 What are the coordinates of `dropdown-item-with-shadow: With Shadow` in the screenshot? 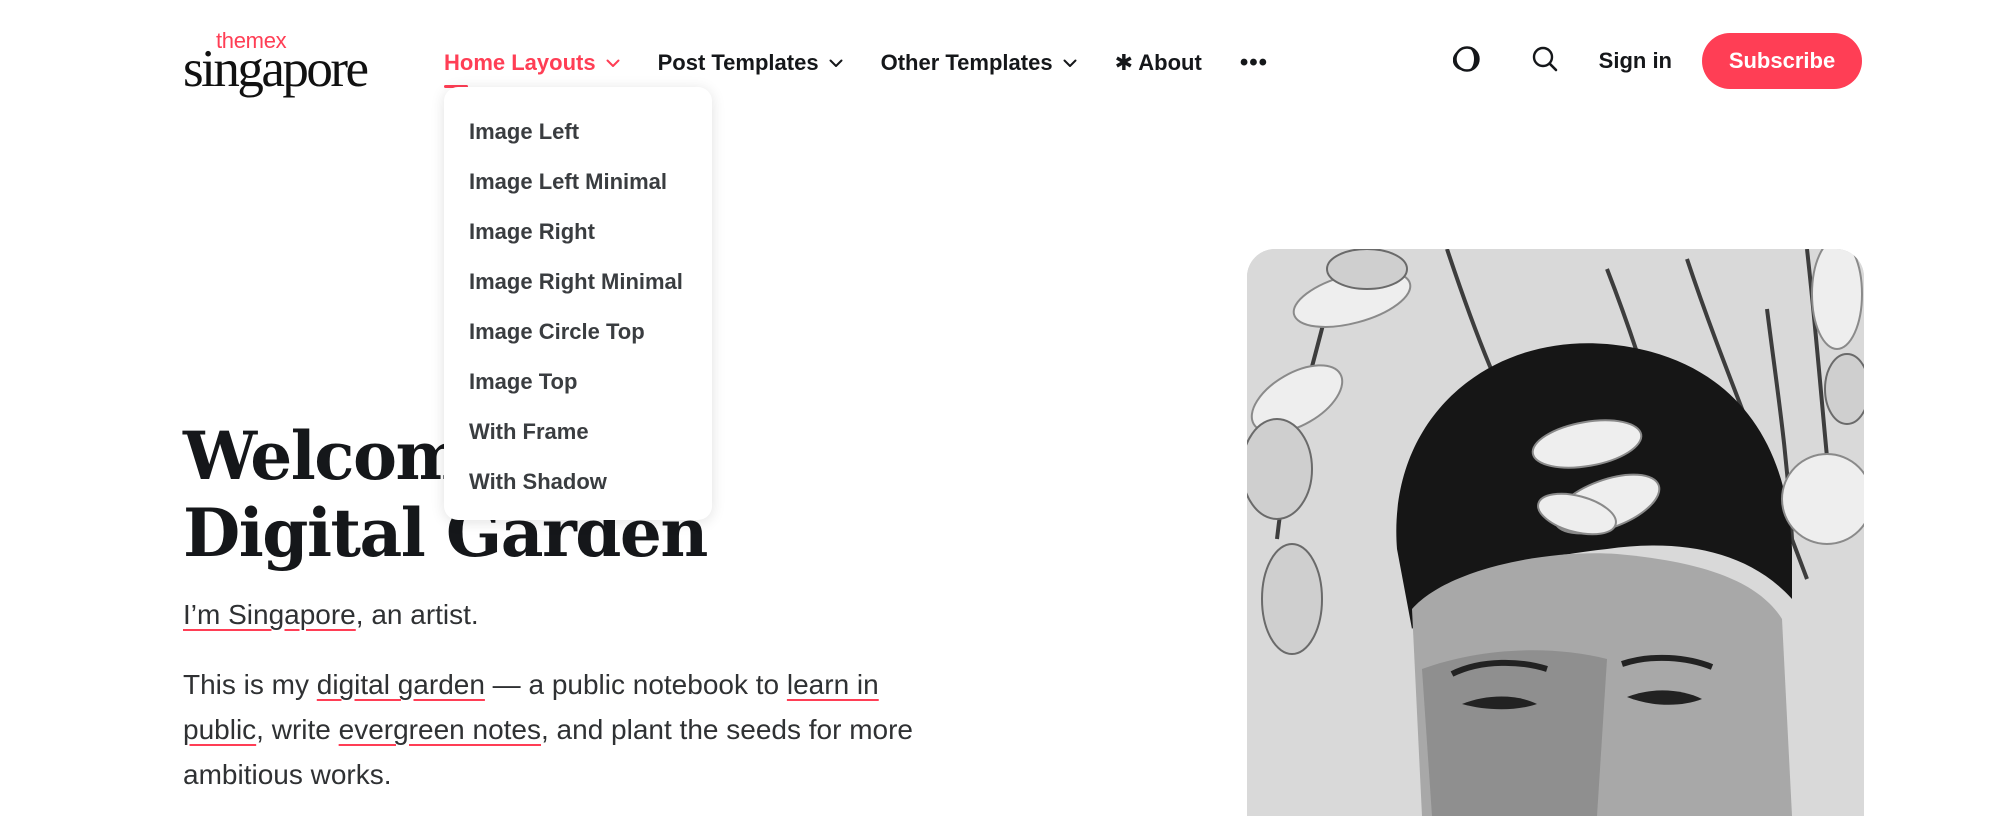 It's located at (578, 482).